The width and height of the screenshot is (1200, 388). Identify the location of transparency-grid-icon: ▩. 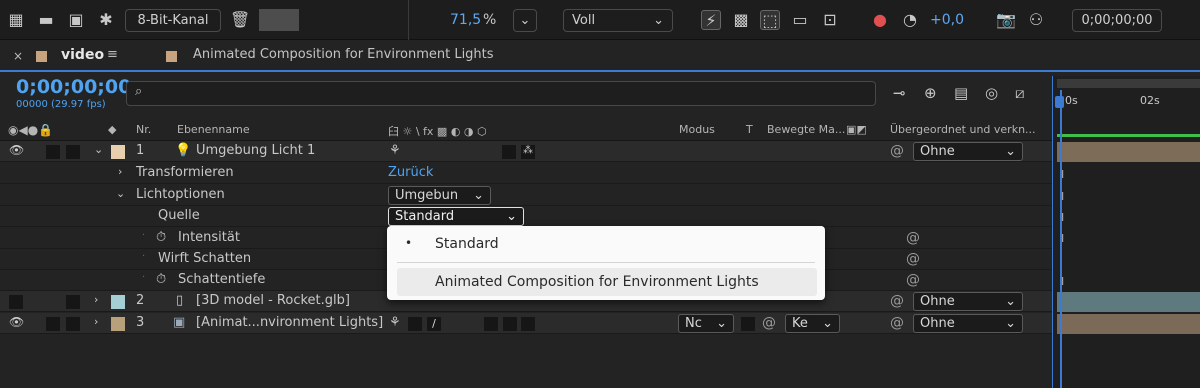
(741, 20).